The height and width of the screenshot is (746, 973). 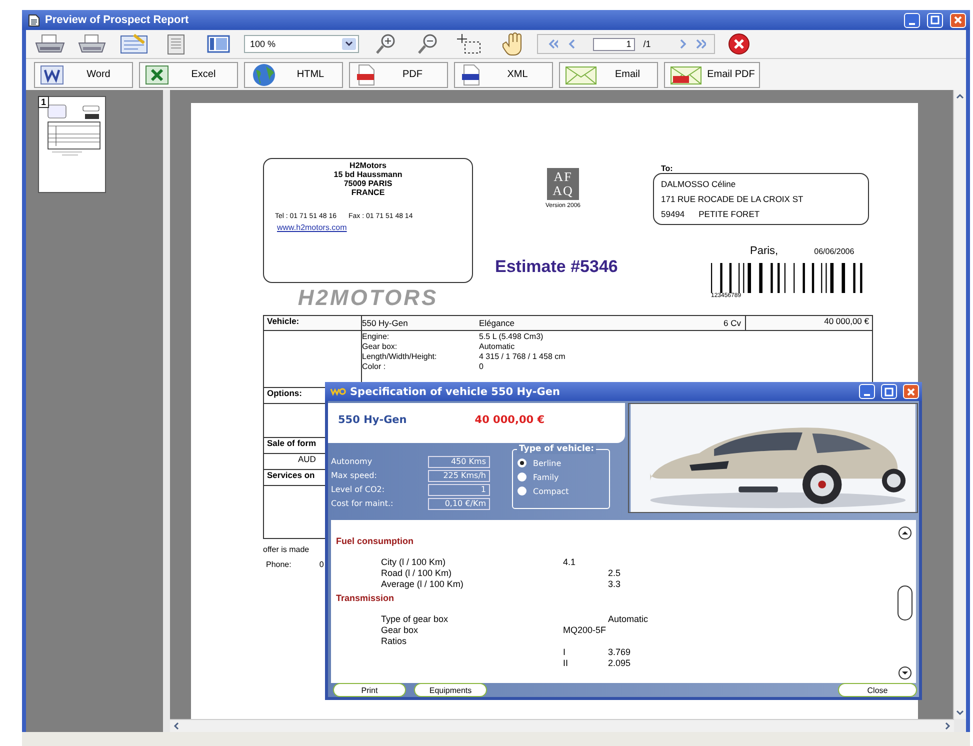 I want to click on spec-value: 2.095, so click(x=620, y=663).